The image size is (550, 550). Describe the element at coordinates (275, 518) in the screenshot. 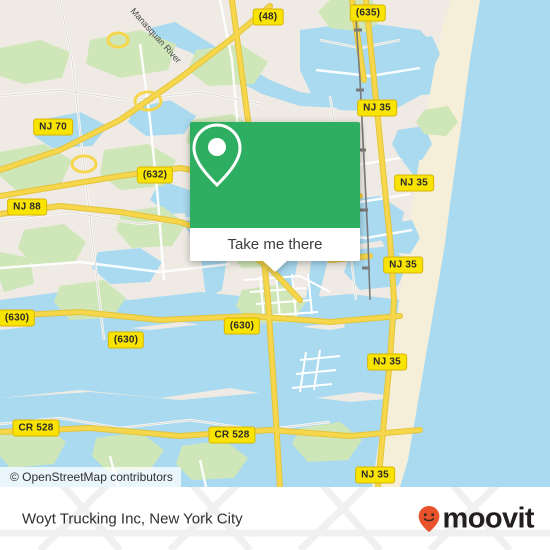

I see `page-footer: Woyt Trucking Inc, New York City moovit` at that location.